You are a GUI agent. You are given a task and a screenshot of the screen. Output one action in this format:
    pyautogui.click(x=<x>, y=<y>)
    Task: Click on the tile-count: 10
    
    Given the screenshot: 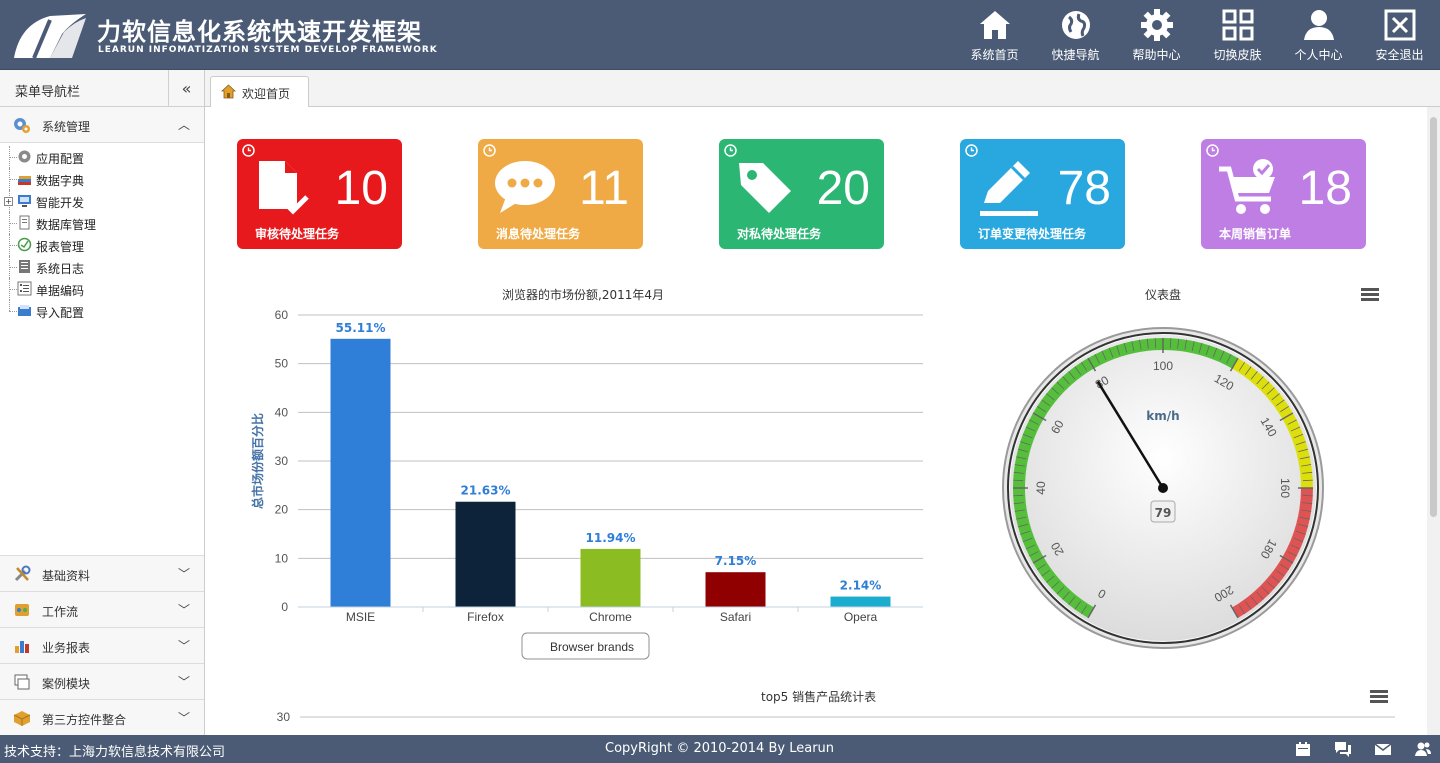 What is the action you would take?
    pyautogui.click(x=361, y=188)
    